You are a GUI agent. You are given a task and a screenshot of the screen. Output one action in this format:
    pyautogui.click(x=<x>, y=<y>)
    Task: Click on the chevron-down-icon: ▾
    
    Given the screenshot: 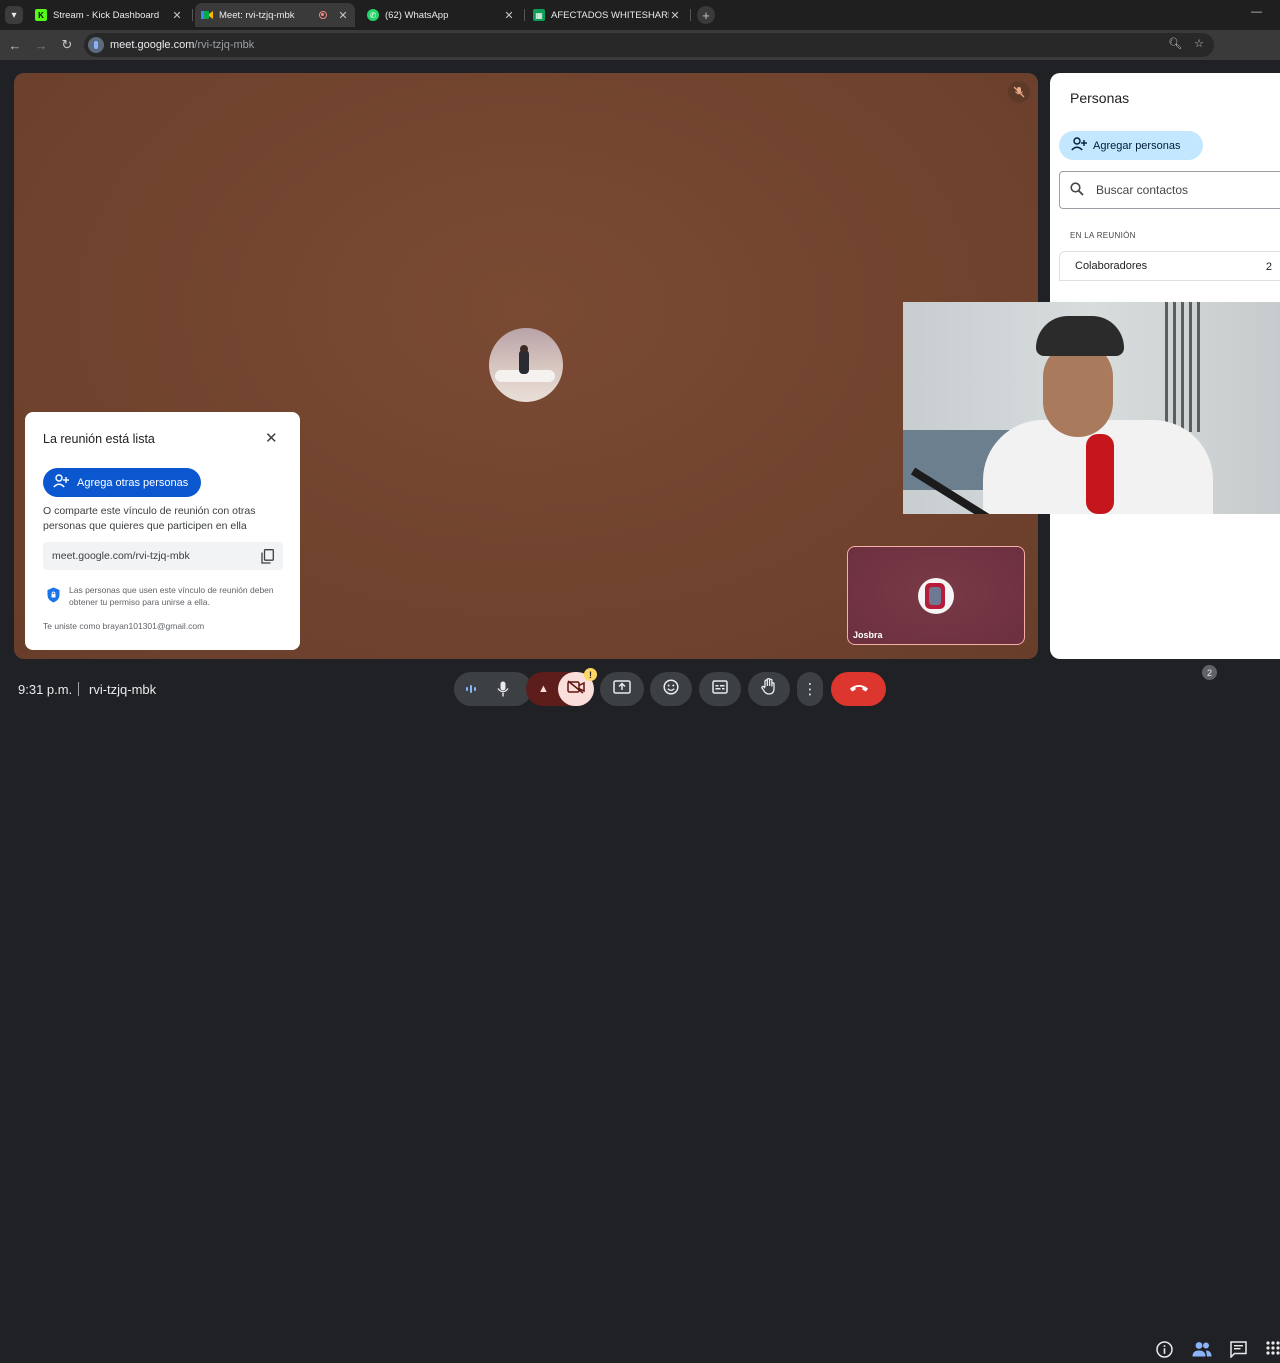 What is the action you would take?
    pyautogui.click(x=14, y=15)
    